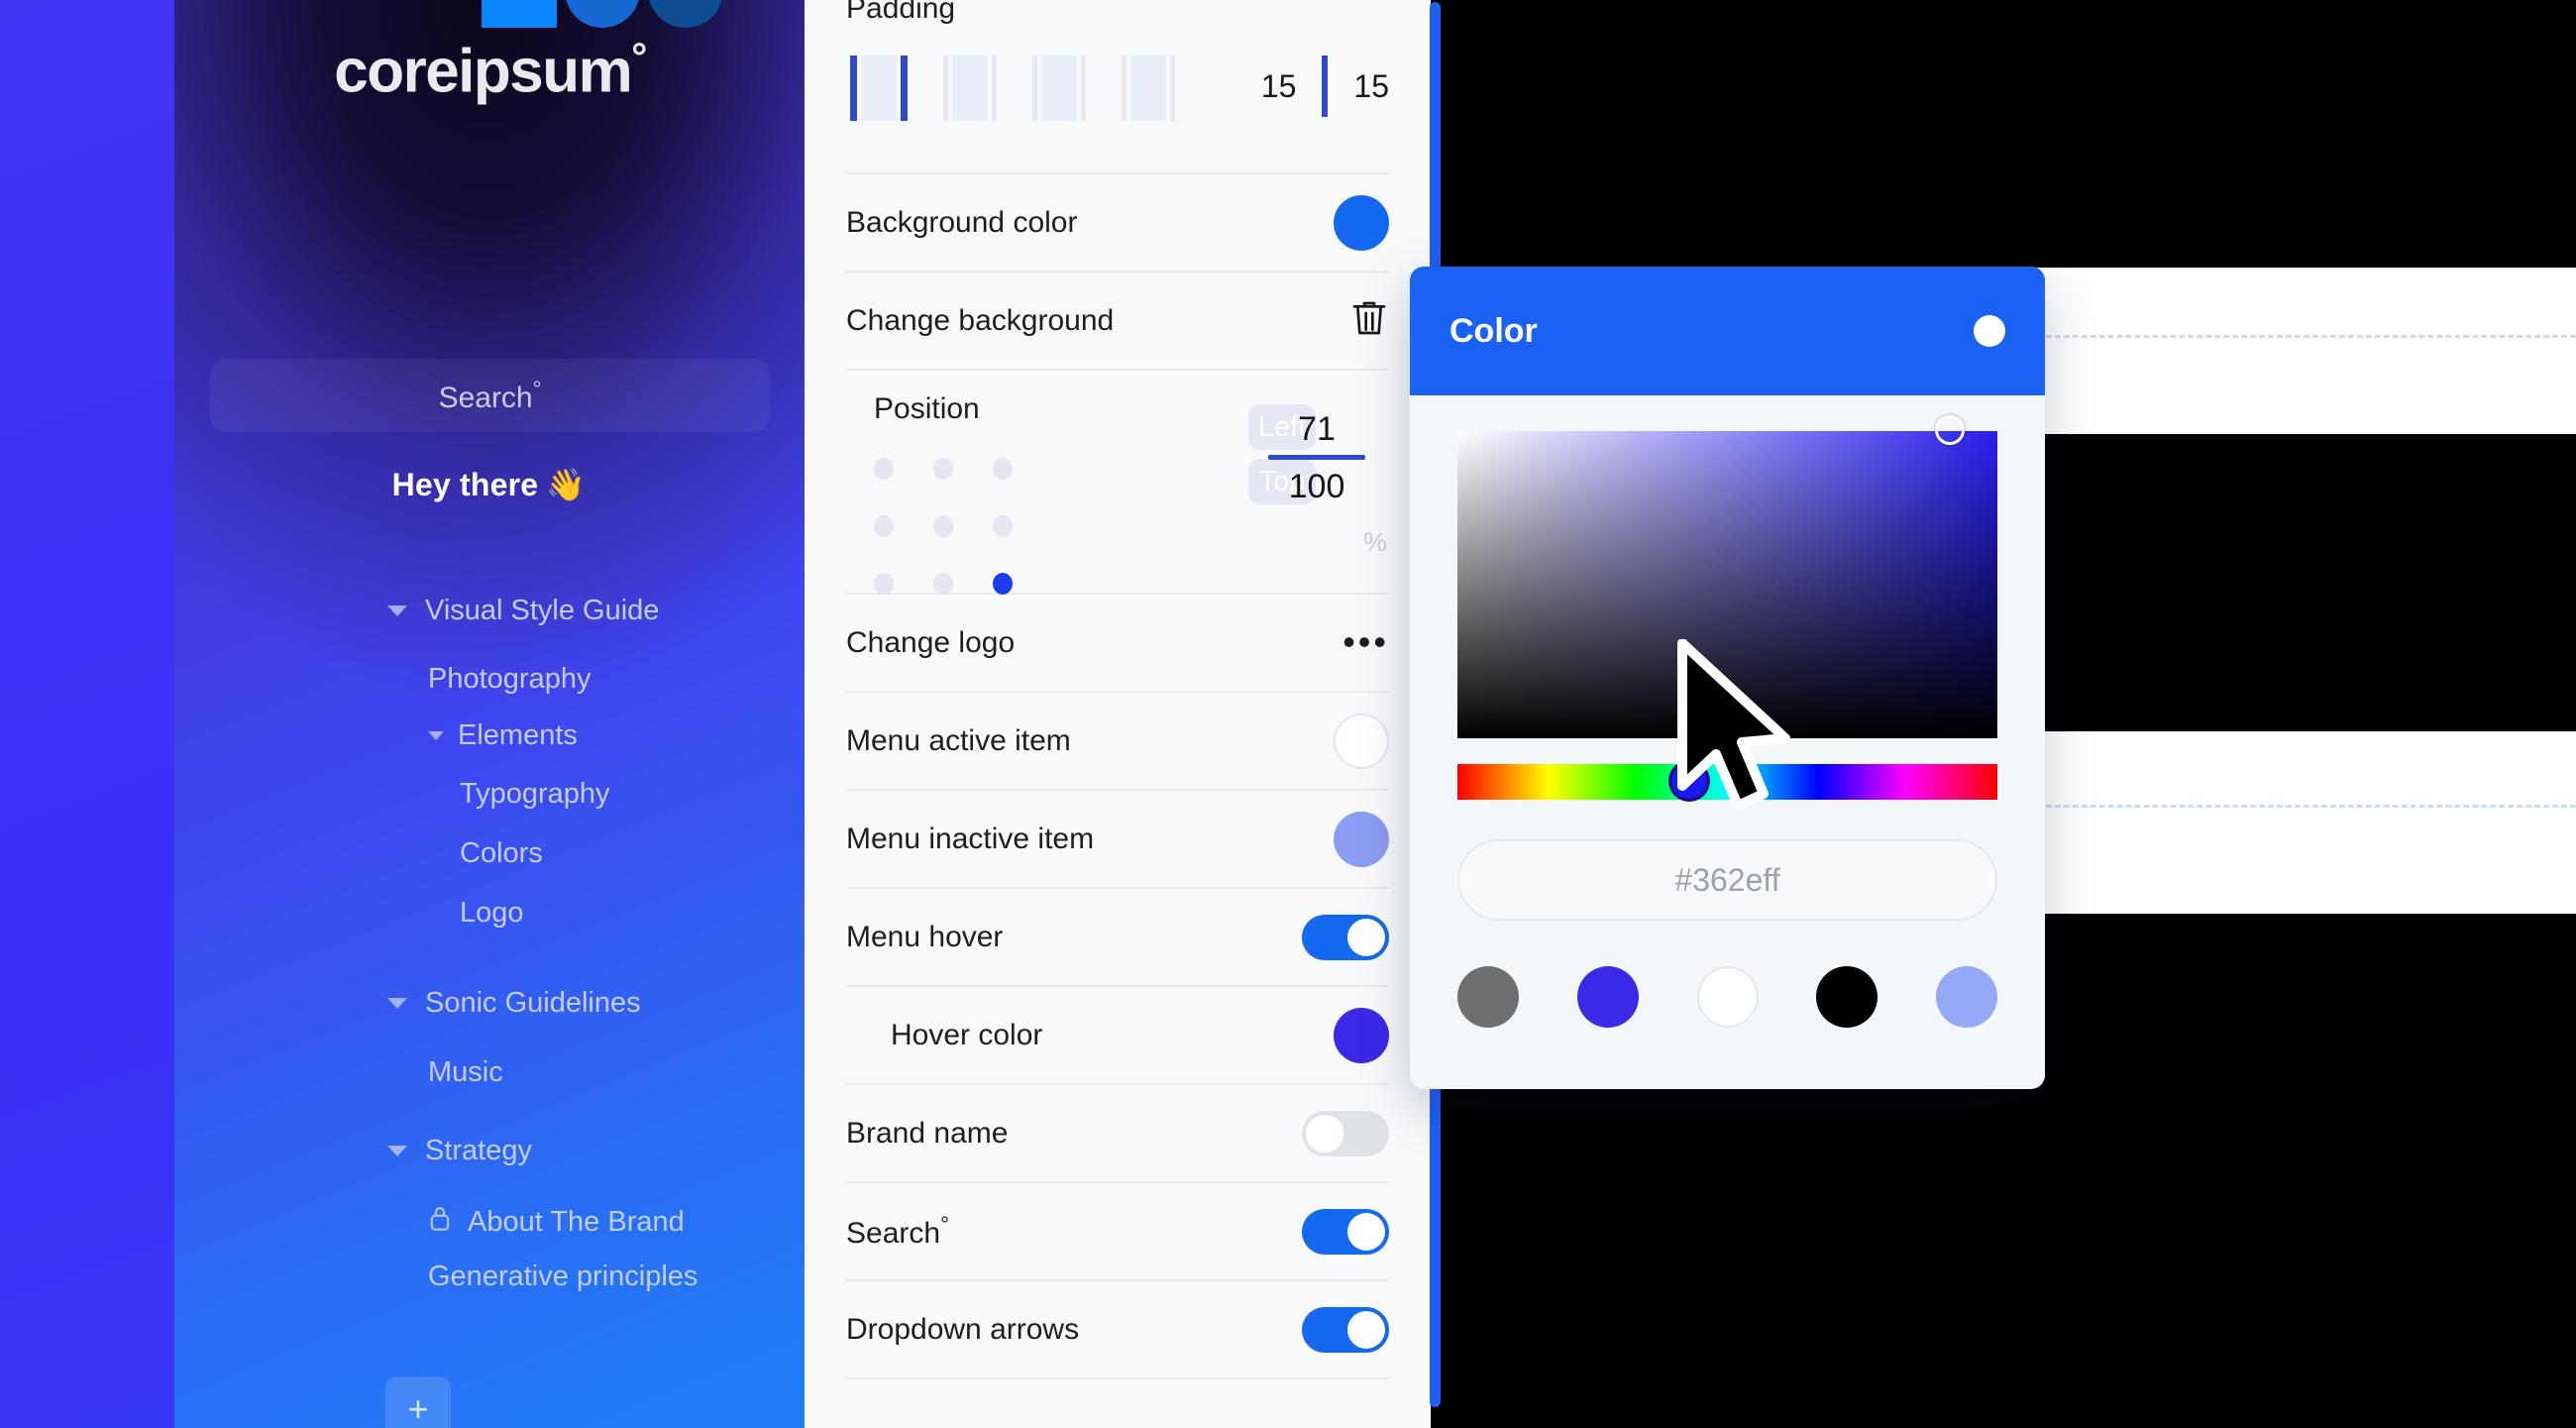  Describe the element at coordinates (1488, 997) in the screenshot. I see `preset-swatch-gray` at that location.